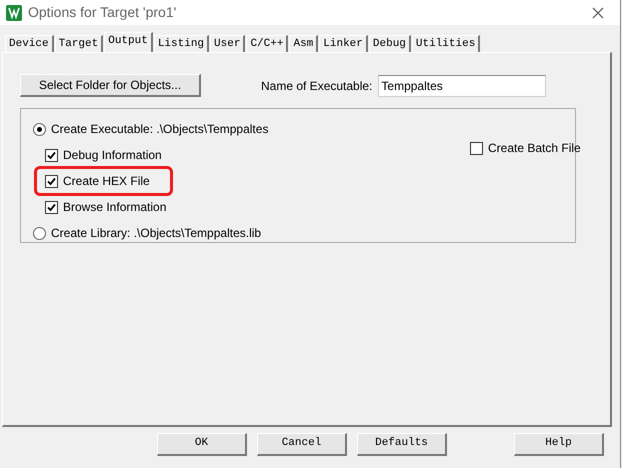 The image size is (634, 468). What do you see at coordinates (316, 86) in the screenshot?
I see `field-label: Name of Executable:` at bounding box center [316, 86].